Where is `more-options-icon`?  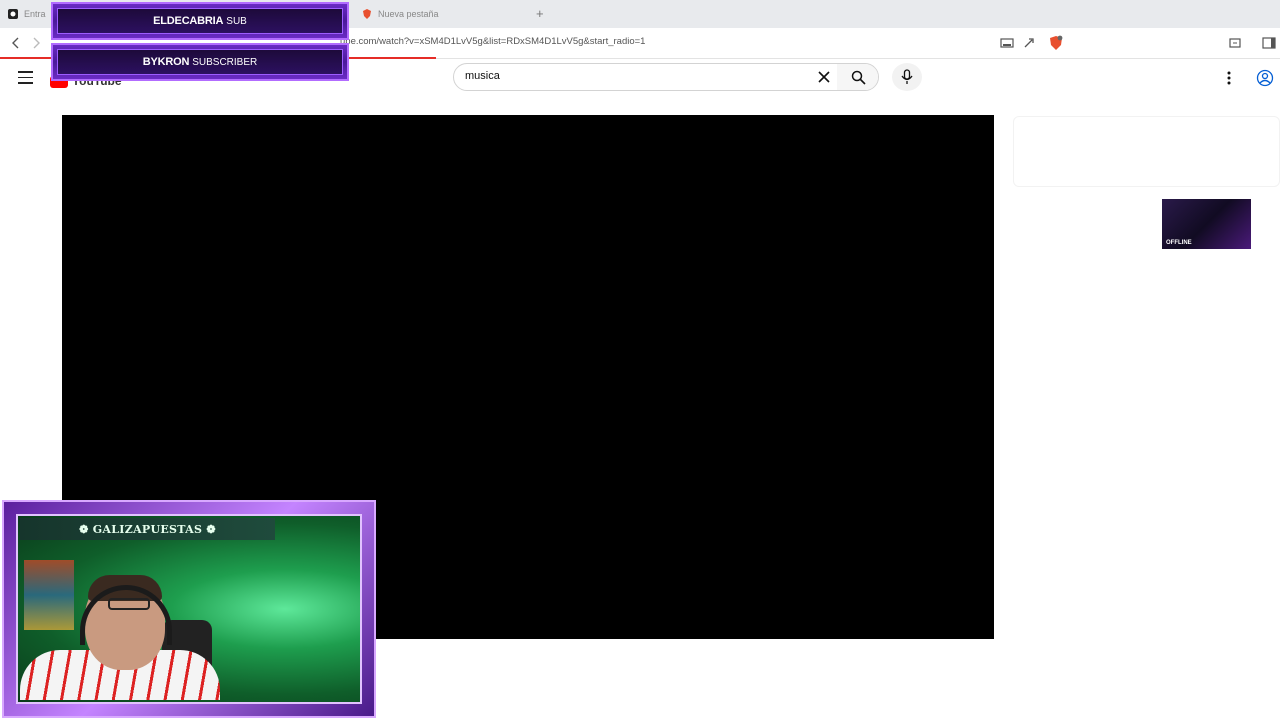 more-options-icon is located at coordinates (1229, 78).